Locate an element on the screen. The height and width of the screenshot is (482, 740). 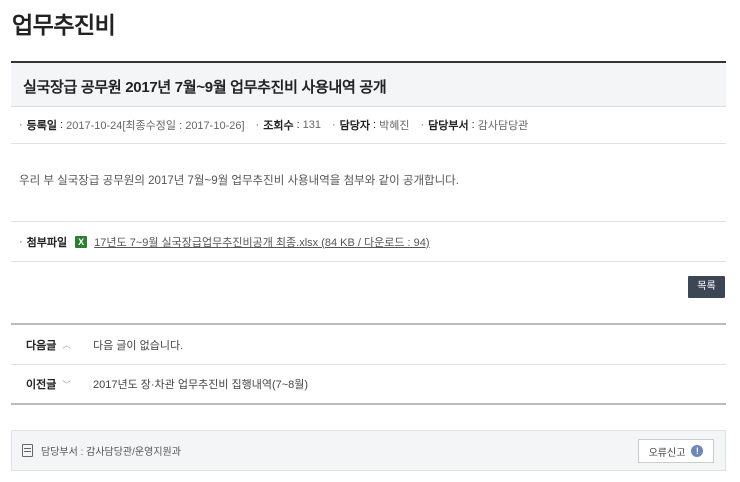
next-post-text: 다음 글이 없습니다. is located at coordinates (138, 345).